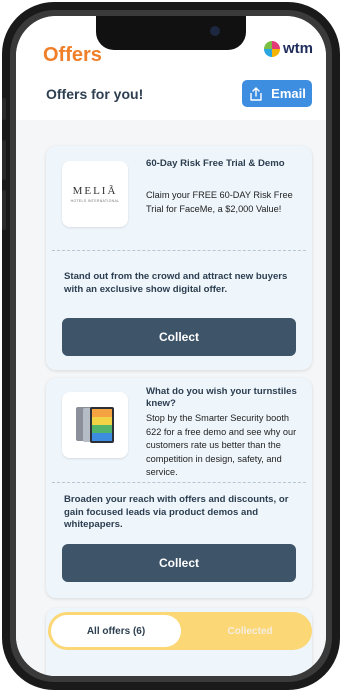 The width and height of the screenshot is (344, 694). I want to click on app-brand-title: Offers, so click(72, 55).